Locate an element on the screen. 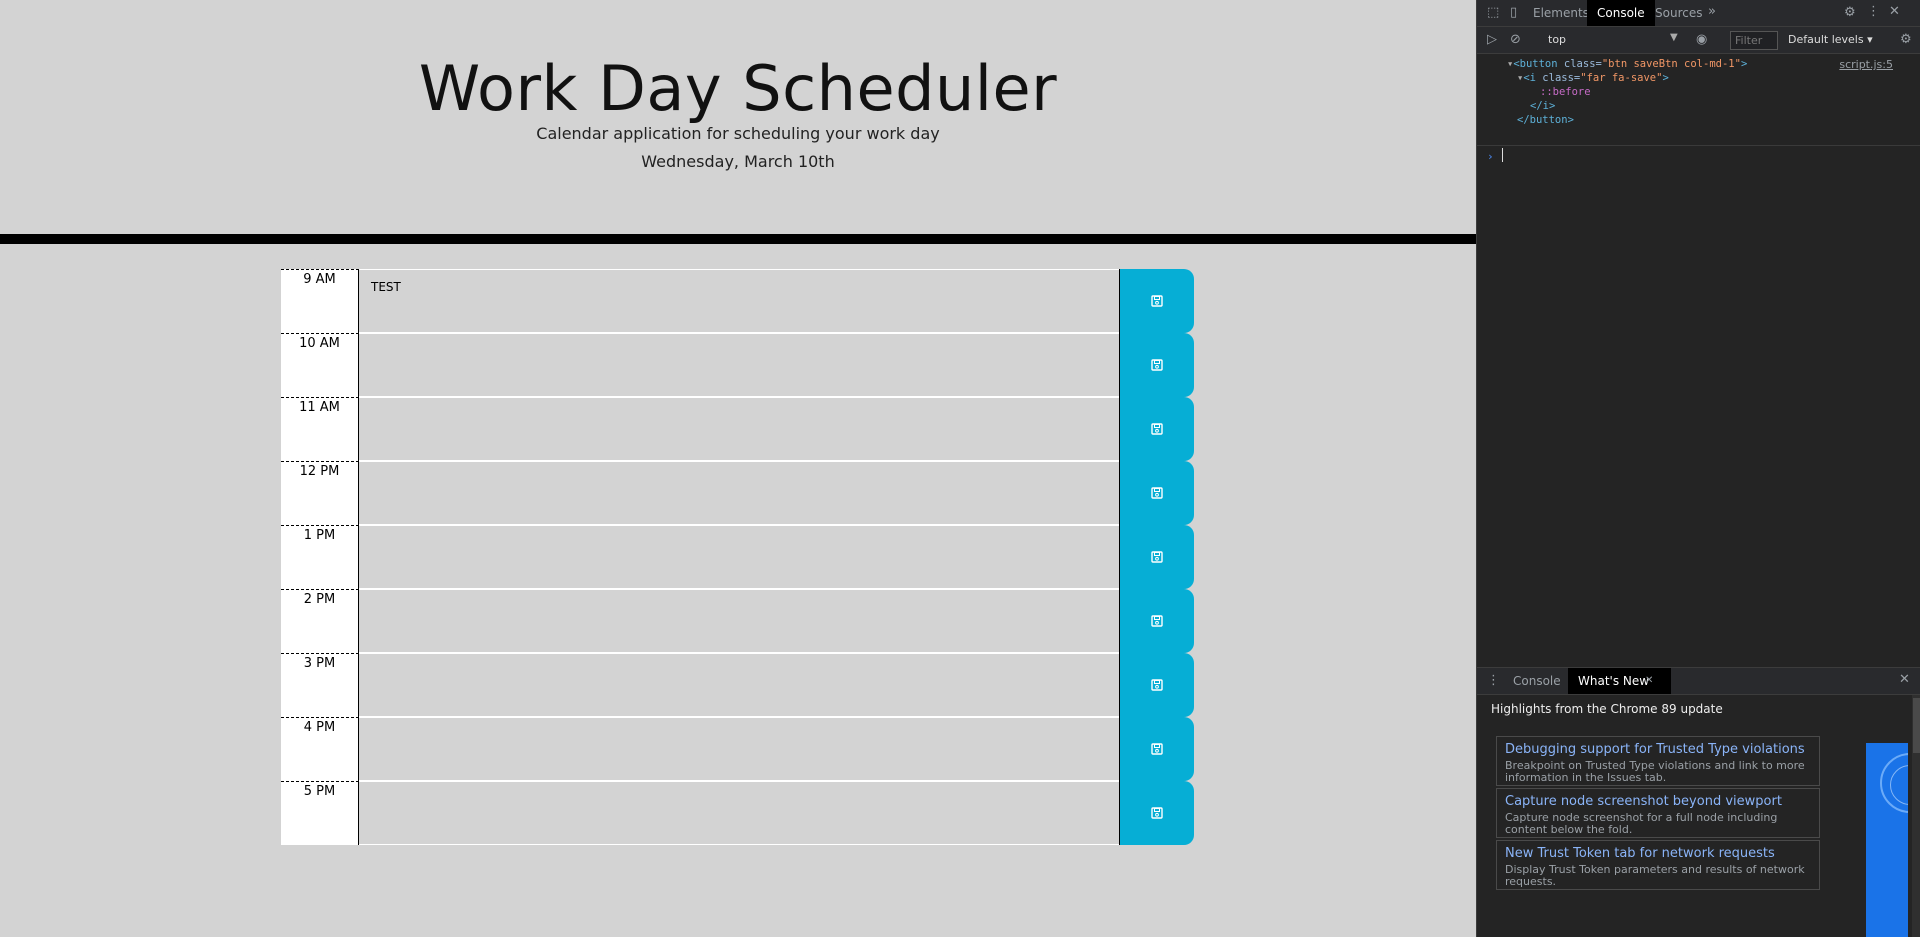 The height and width of the screenshot is (937, 1920). filter-input: Filter is located at coordinates (1754, 40).